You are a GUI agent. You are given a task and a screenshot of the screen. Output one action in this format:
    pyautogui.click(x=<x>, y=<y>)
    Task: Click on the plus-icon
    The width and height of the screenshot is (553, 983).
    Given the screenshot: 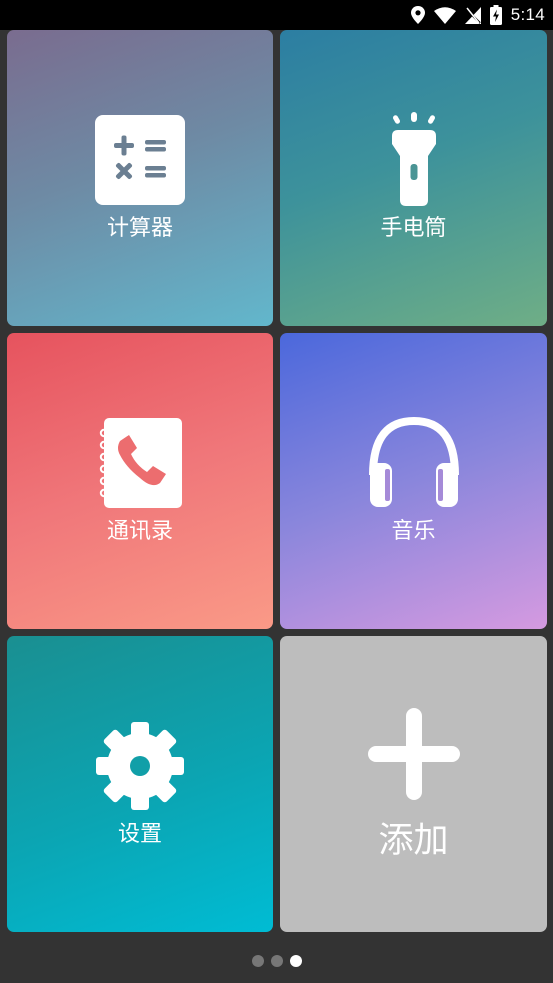 What is the action you would take?
    pyautogui.click(x=413, y=754)
    